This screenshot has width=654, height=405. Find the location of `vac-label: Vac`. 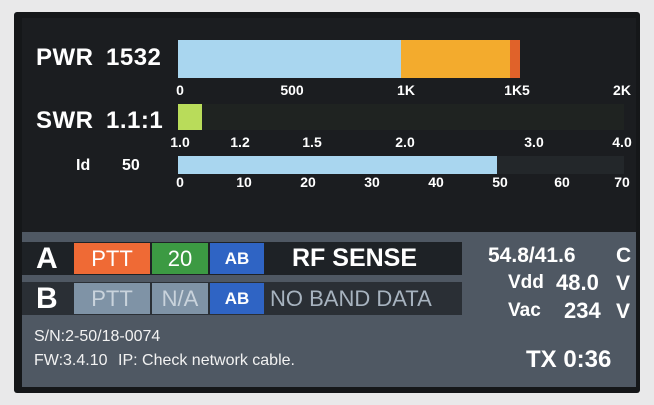

vac-label: Vac is located at coordinates (524, 310).